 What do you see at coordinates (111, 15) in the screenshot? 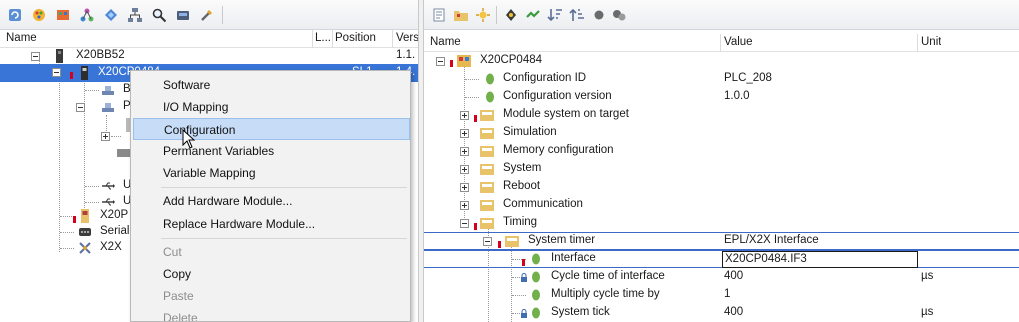
I see `diamond-icon` at bounding box center [111, 15].